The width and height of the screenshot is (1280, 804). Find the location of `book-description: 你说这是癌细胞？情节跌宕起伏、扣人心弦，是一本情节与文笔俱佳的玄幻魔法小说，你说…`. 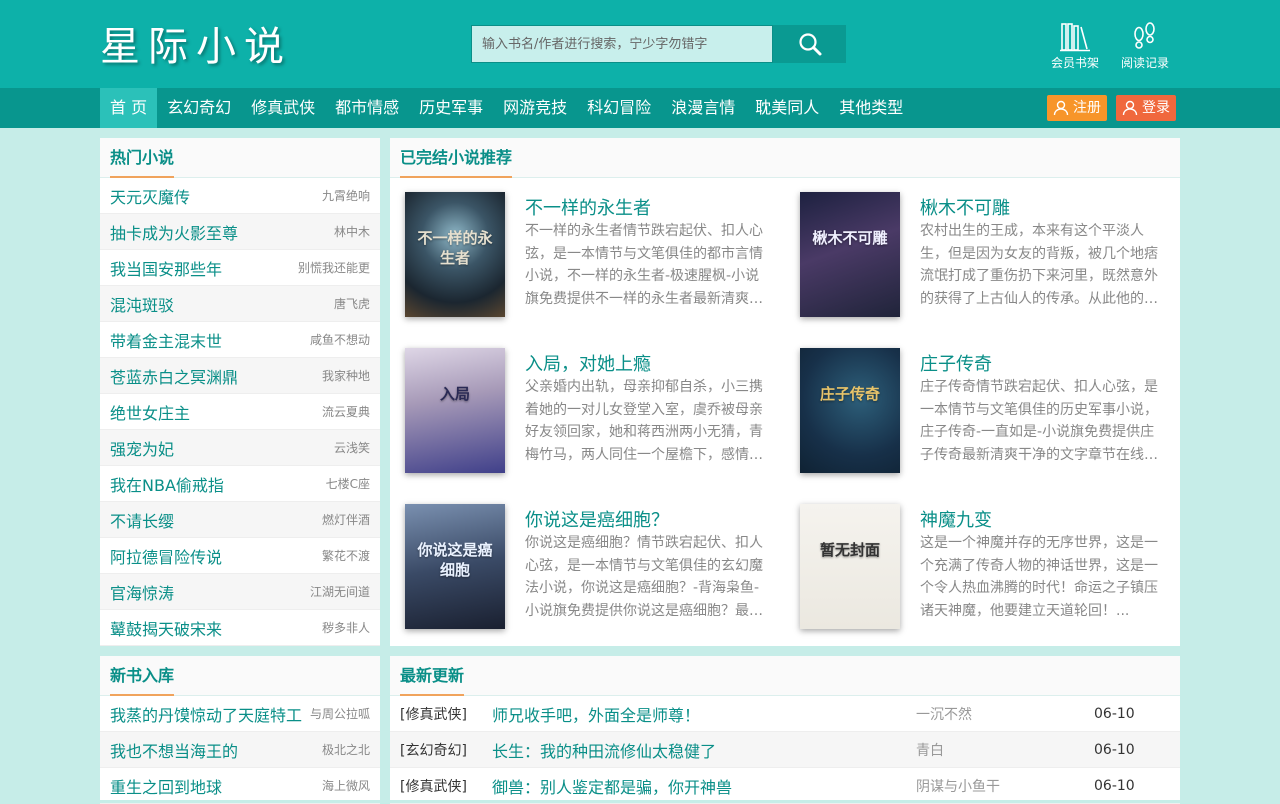

book-description: 你说这是癌细胞？情节跌宕起伏、扣人心弦，是一本情节与文笔俱佳的玄幻魔法小说，你说… is located at coordinates (644, 577).